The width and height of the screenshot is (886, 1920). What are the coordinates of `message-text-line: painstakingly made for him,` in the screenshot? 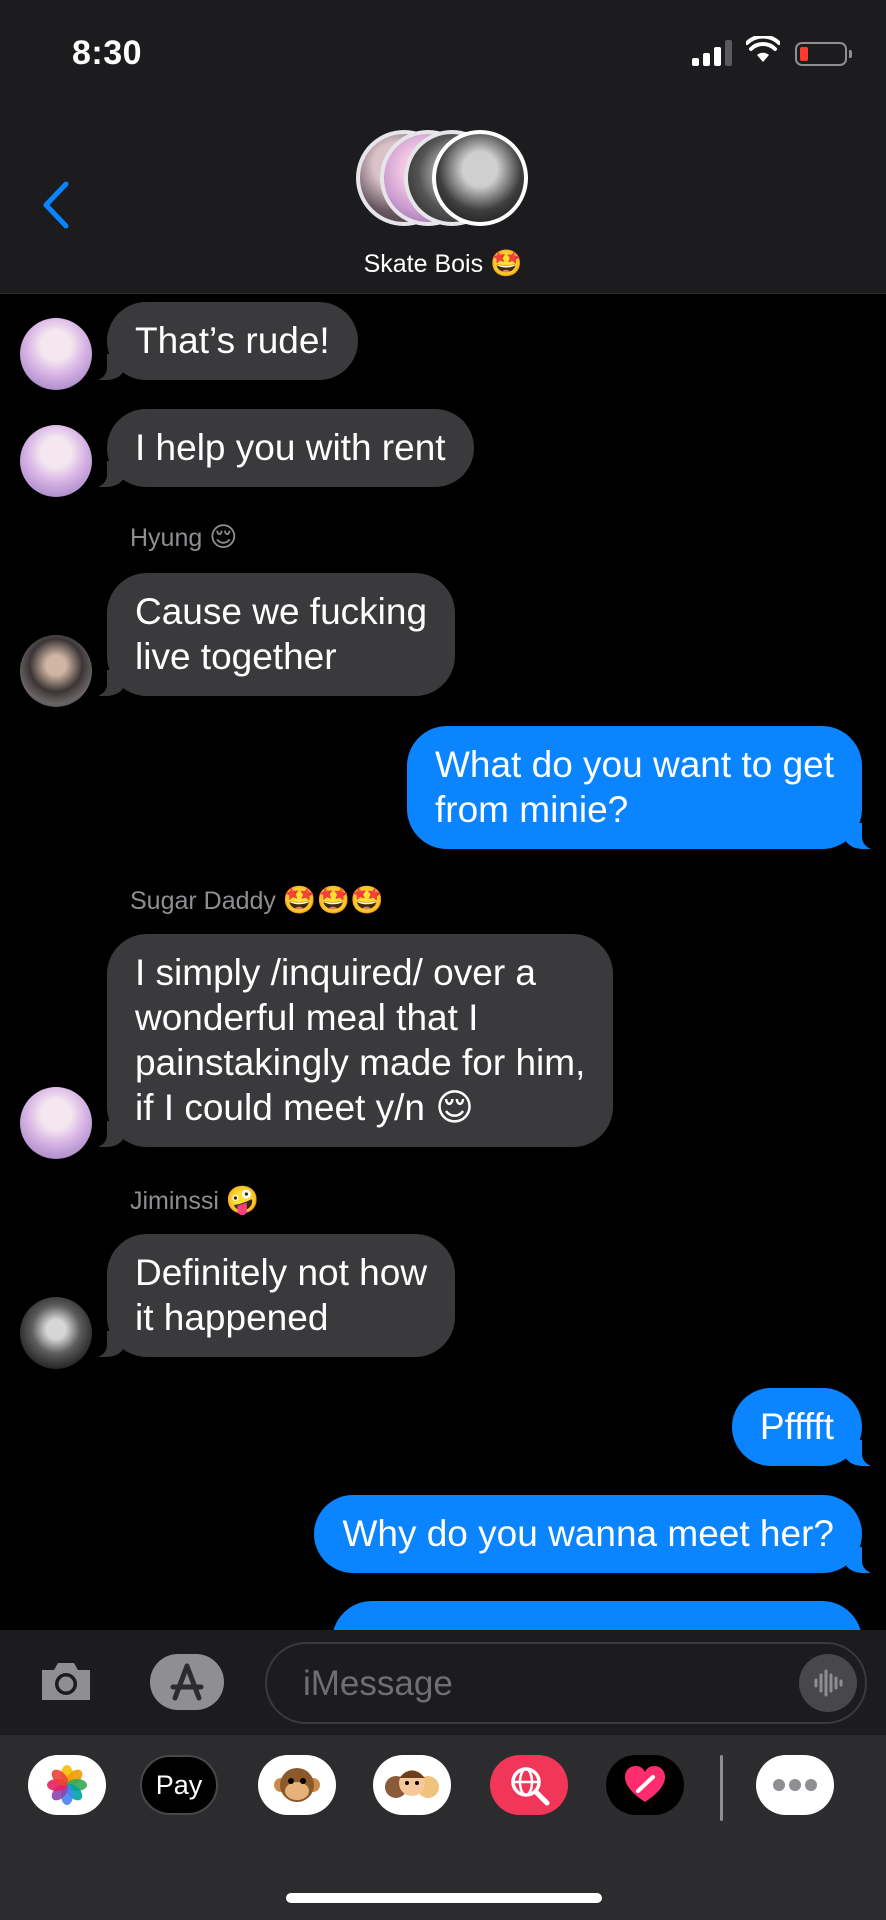 It's located at (360, 1062).